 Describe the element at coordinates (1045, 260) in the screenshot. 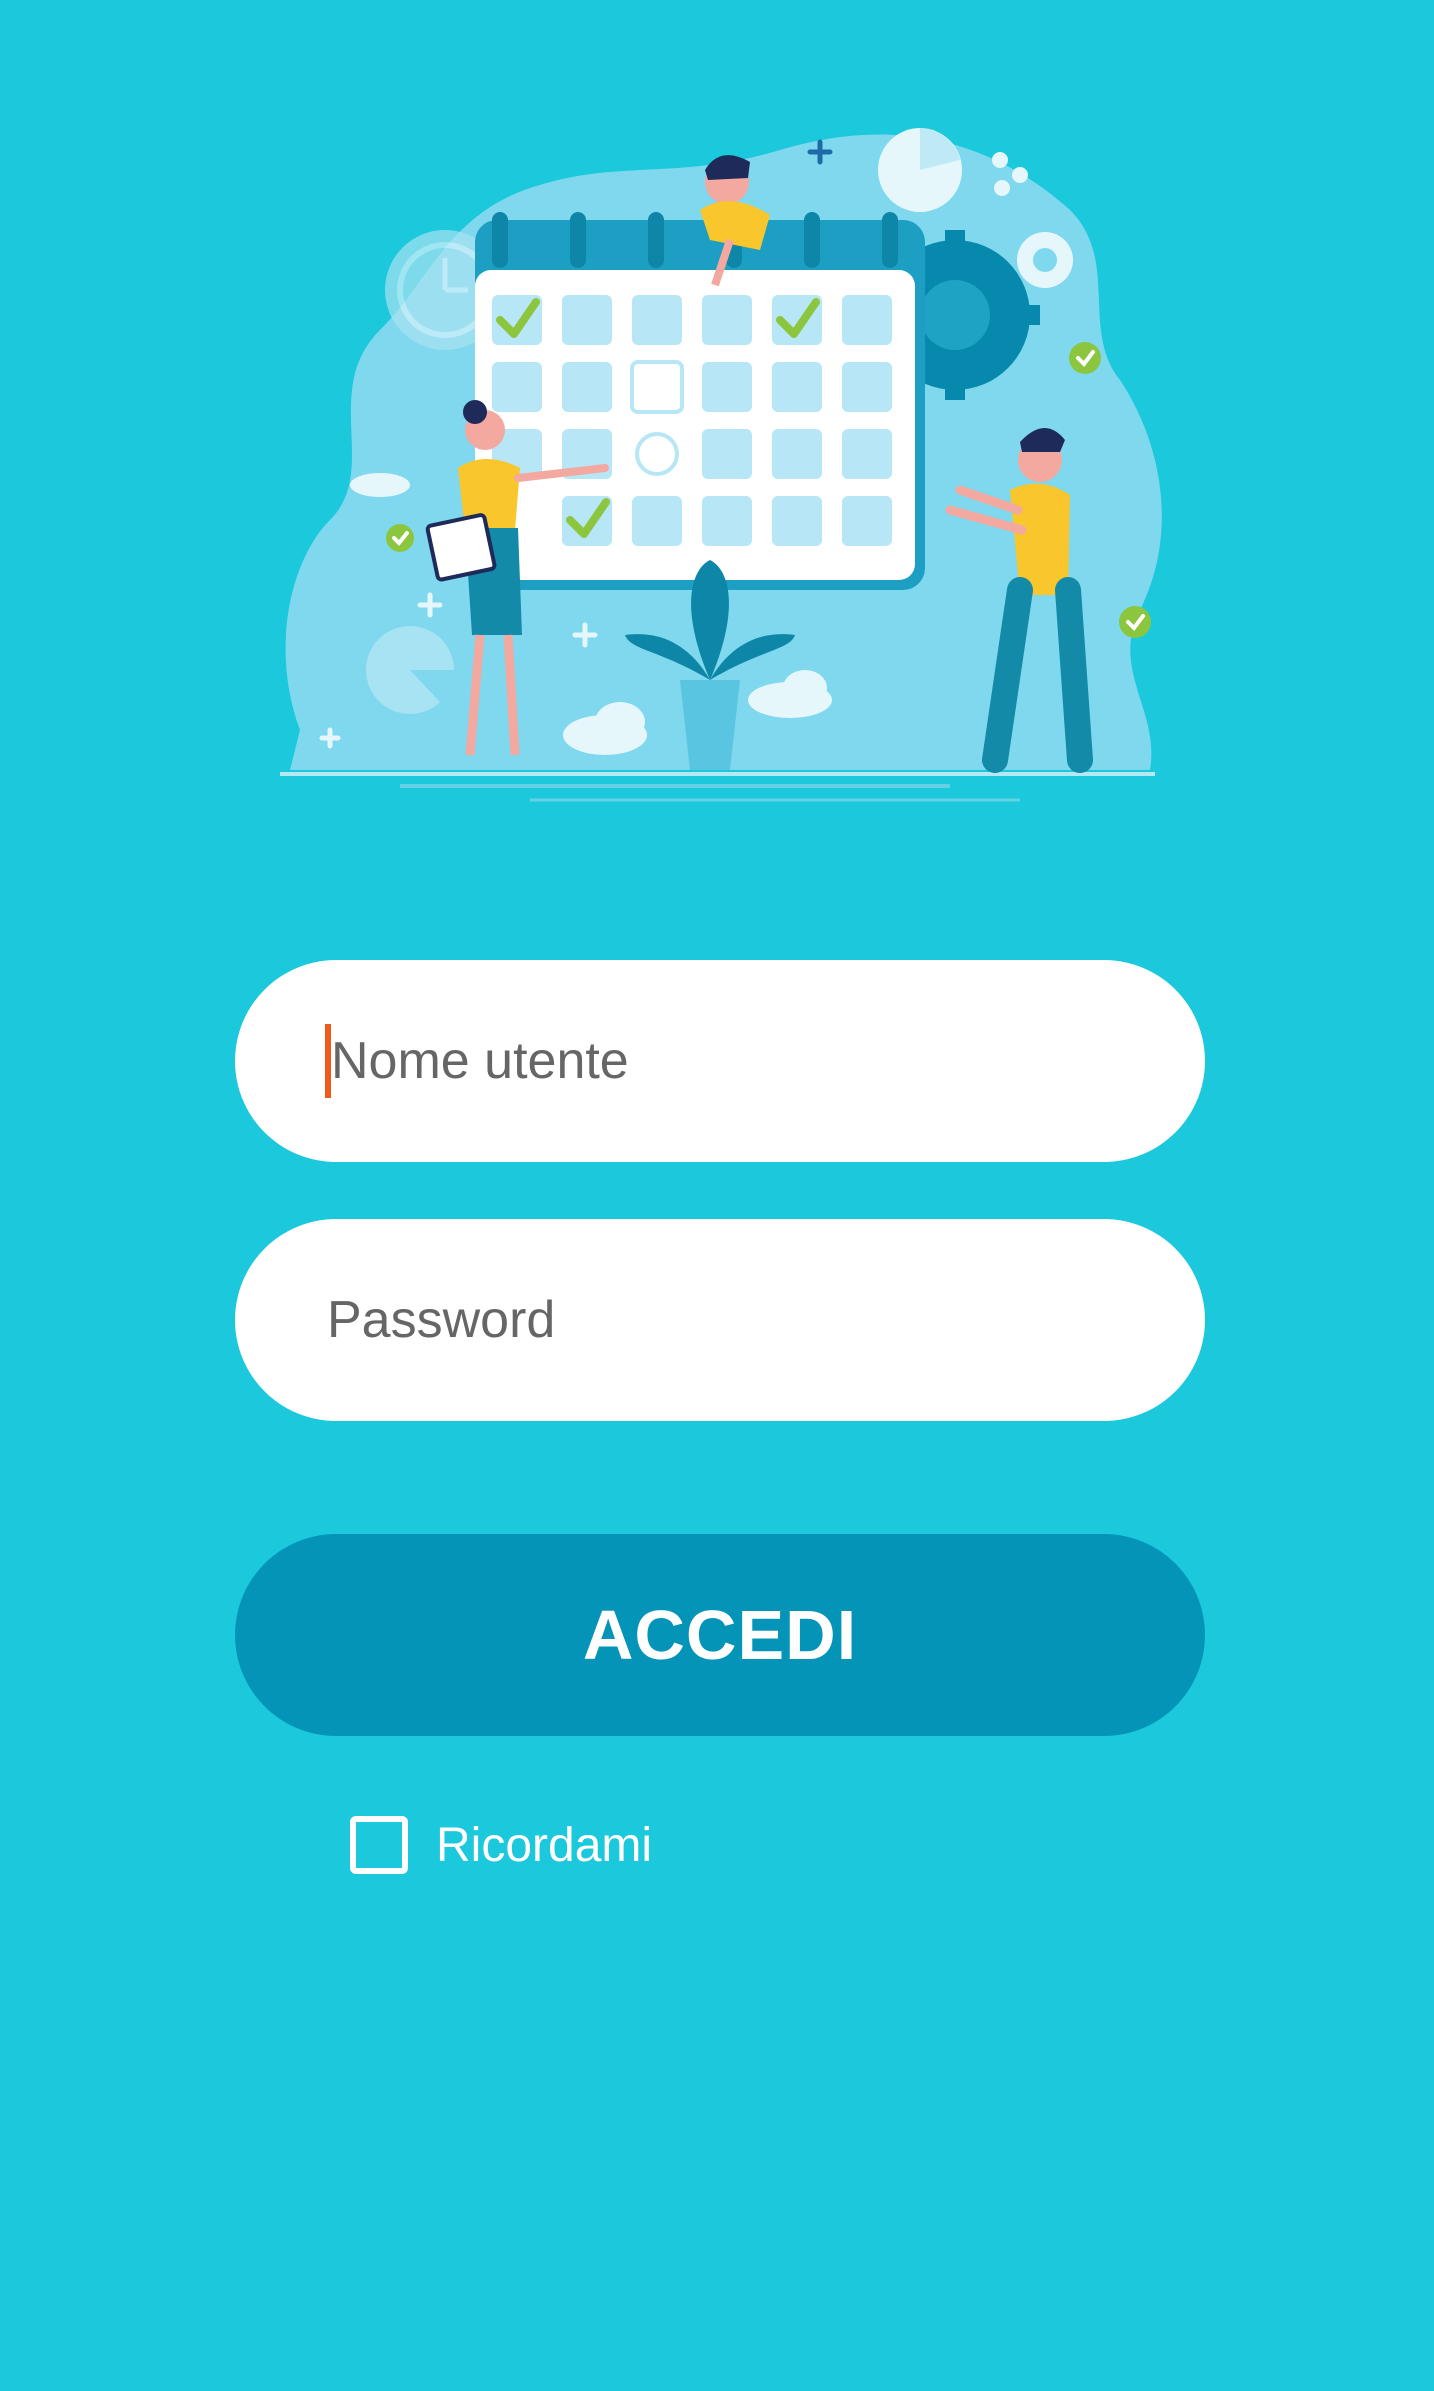

I see `small-gear-icon` at that location.